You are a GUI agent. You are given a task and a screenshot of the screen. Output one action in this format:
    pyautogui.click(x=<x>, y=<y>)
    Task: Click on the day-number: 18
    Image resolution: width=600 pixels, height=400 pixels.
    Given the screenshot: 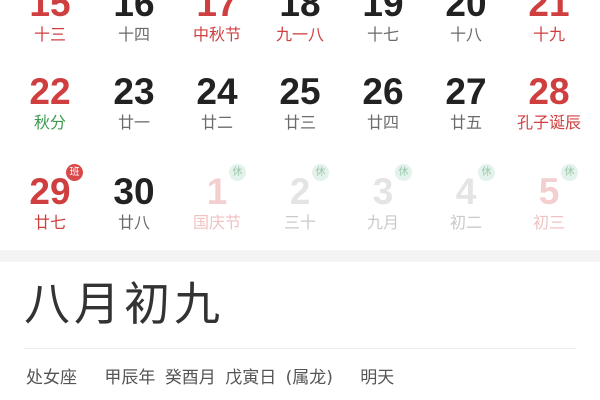 What is the action you would take?
    pyautogui.click(x=300, y=12)
    